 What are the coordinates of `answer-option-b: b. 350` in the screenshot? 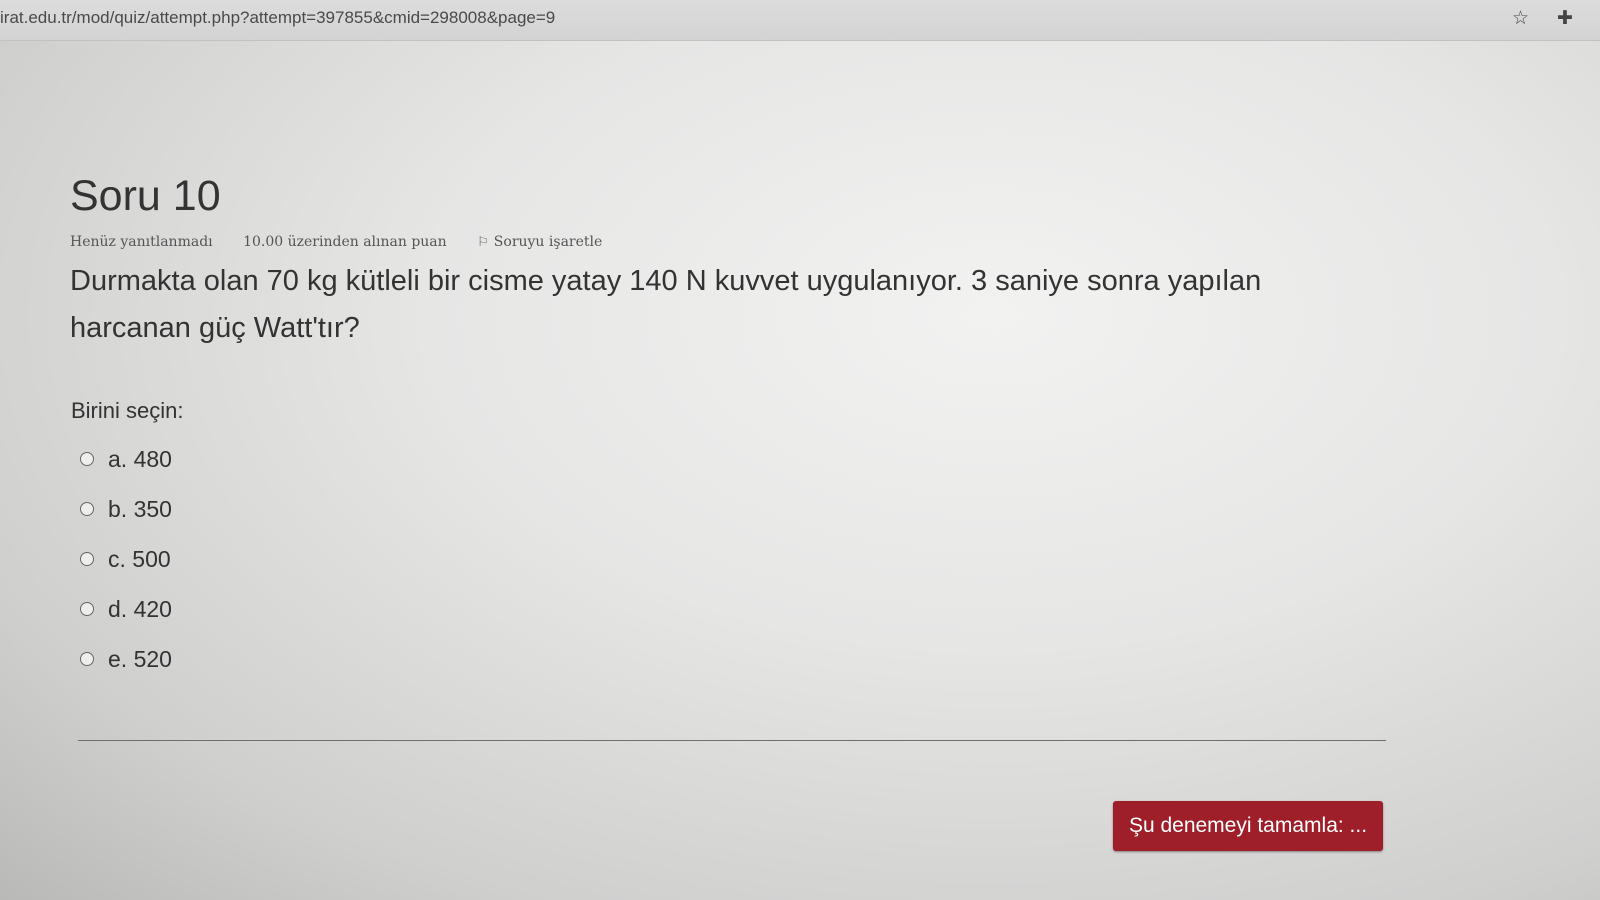 It's located at (126, 509).